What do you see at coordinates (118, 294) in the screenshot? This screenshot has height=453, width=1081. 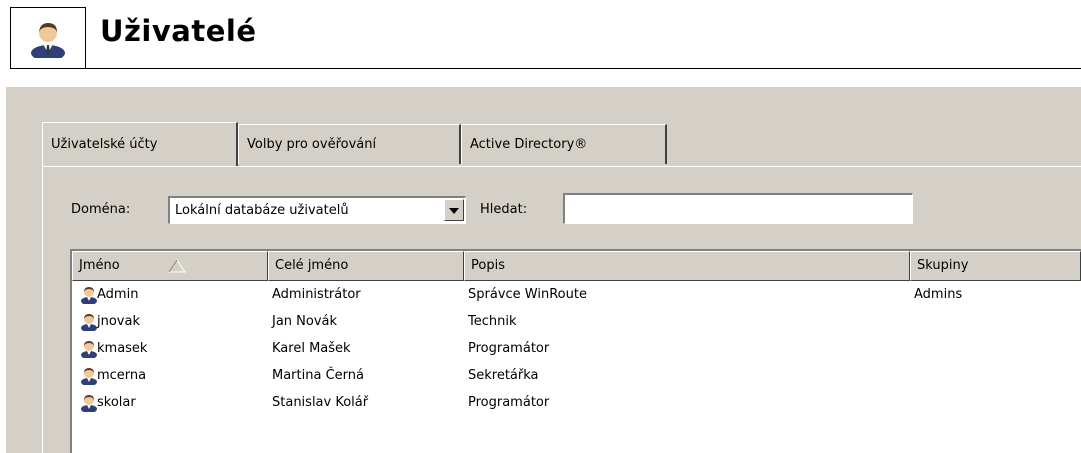 I see `cell-name: Admin` at bounding box center [118, 294].